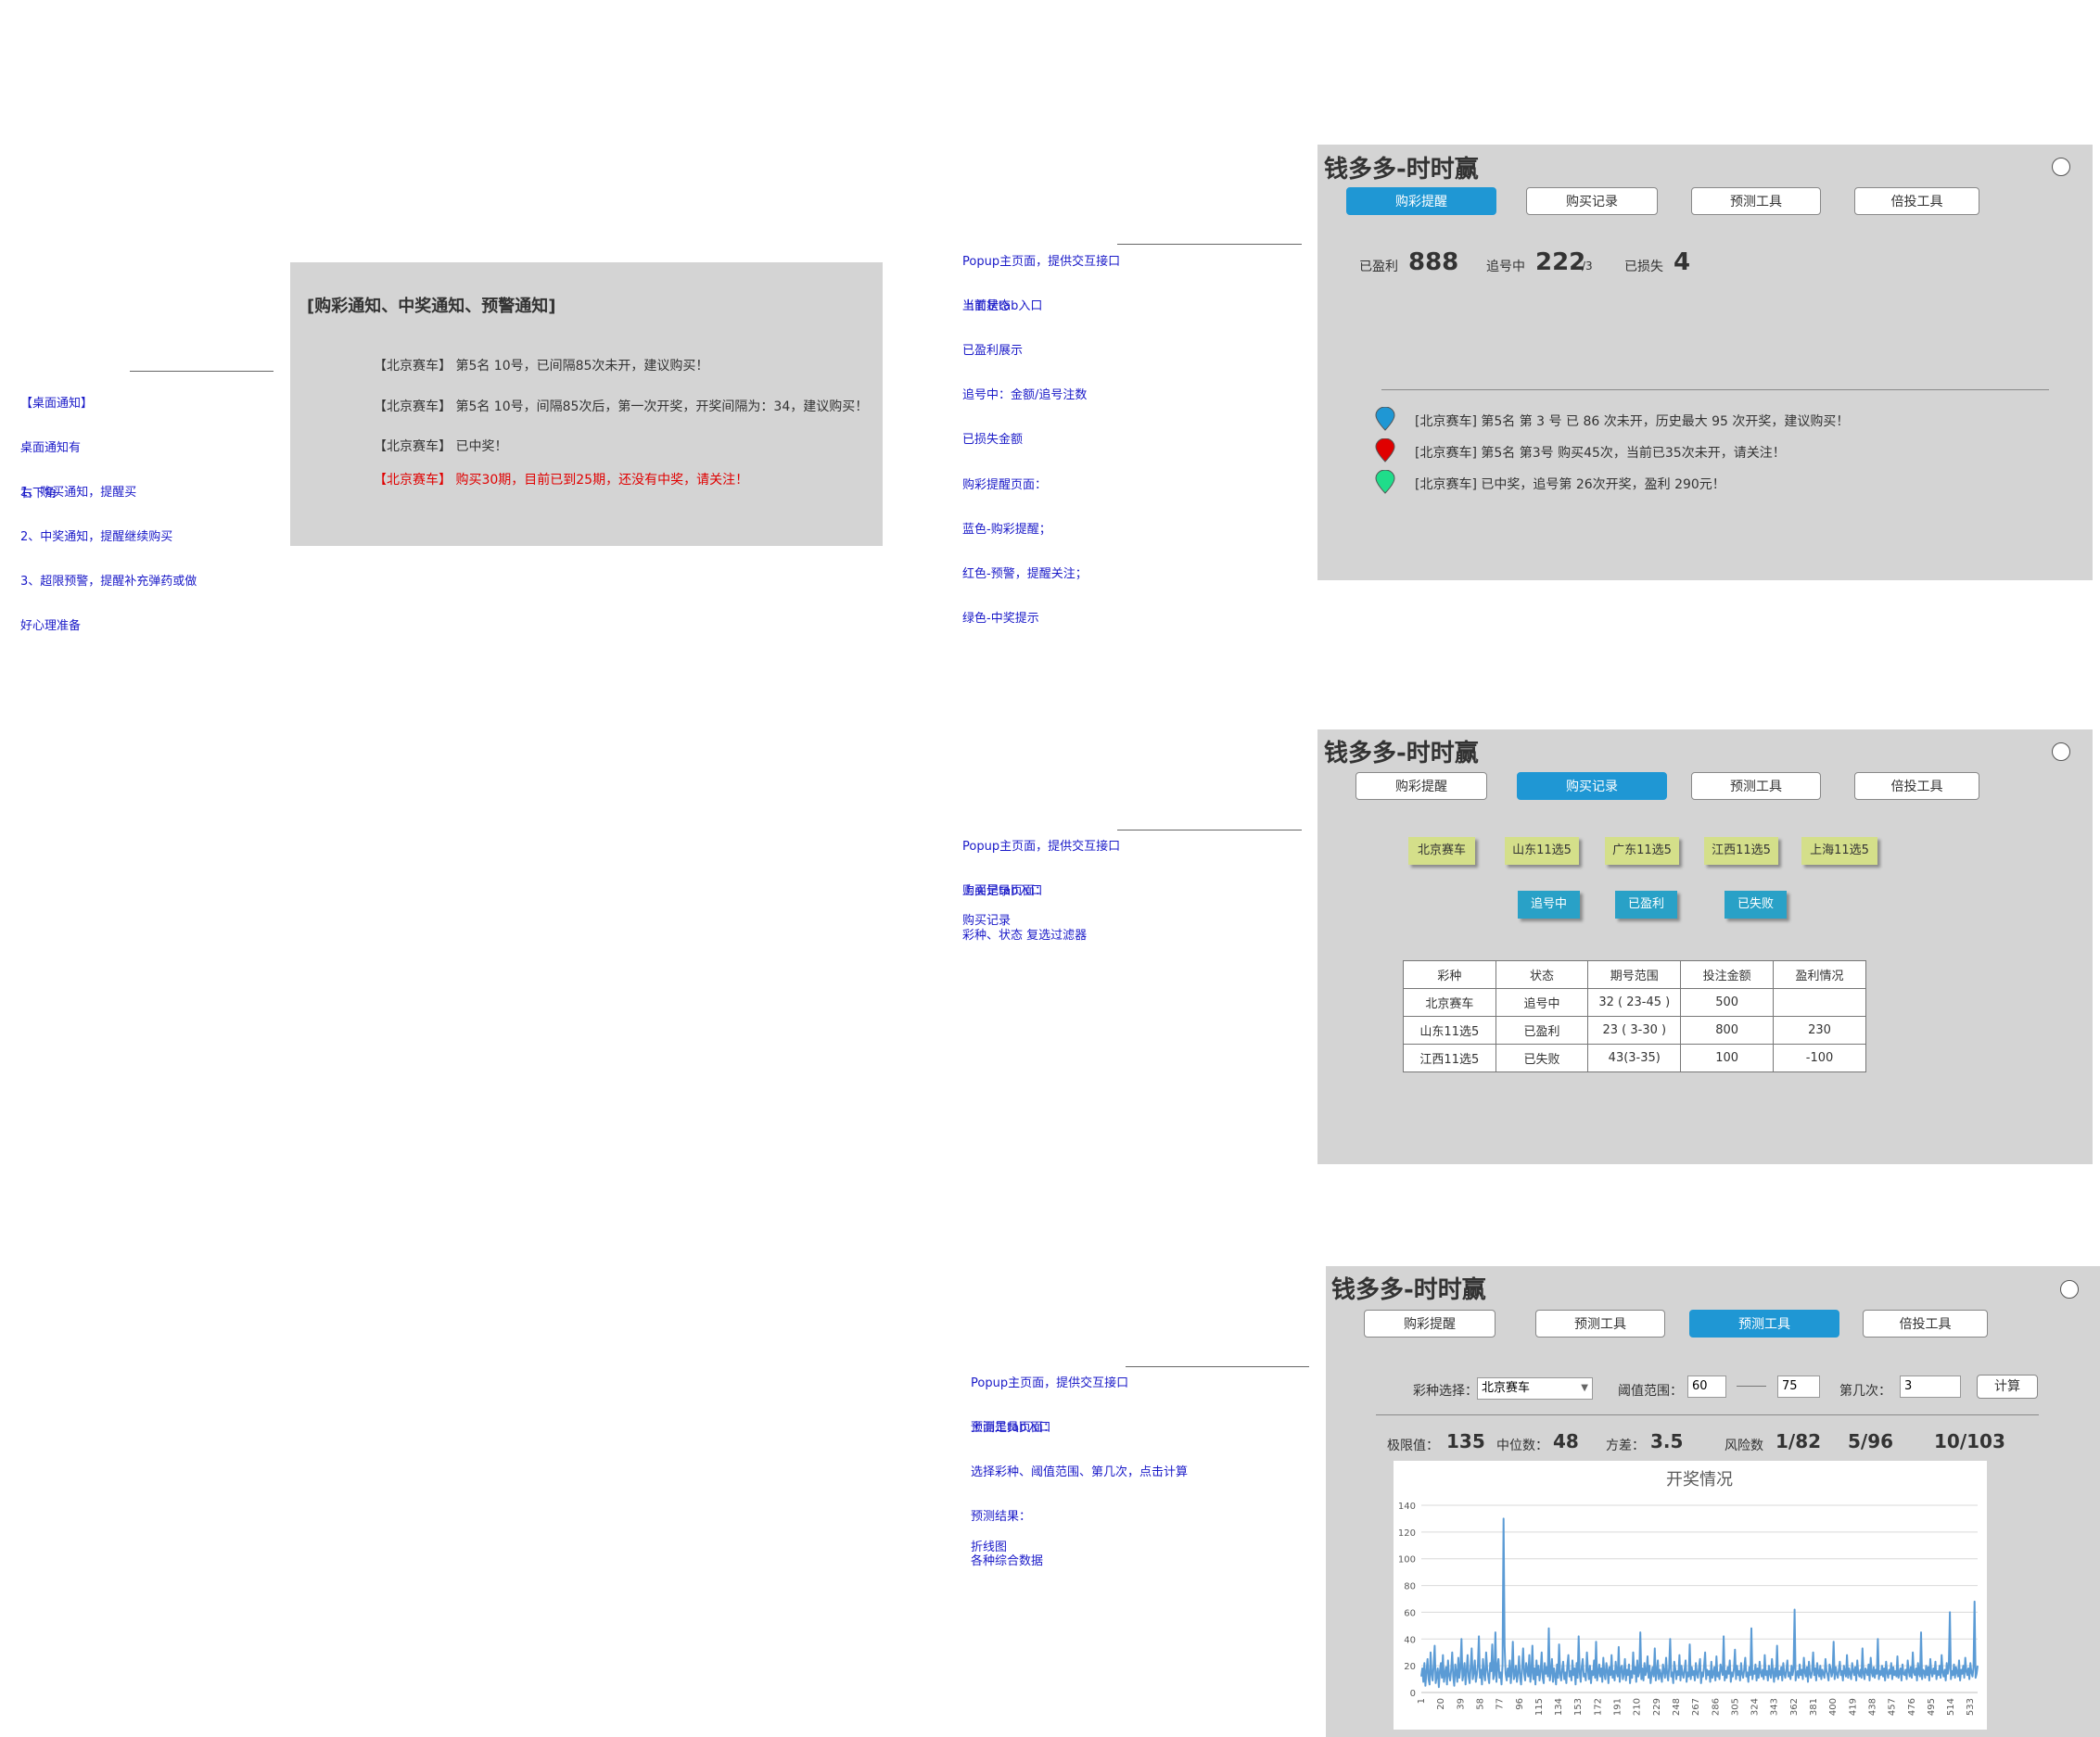 This screenshot has height=1737, width=2100. What do you see at coordinates (1413, 1694) in the screenshot?
I see `y-tick-label: 0` at bounding box center [1413, 1694].